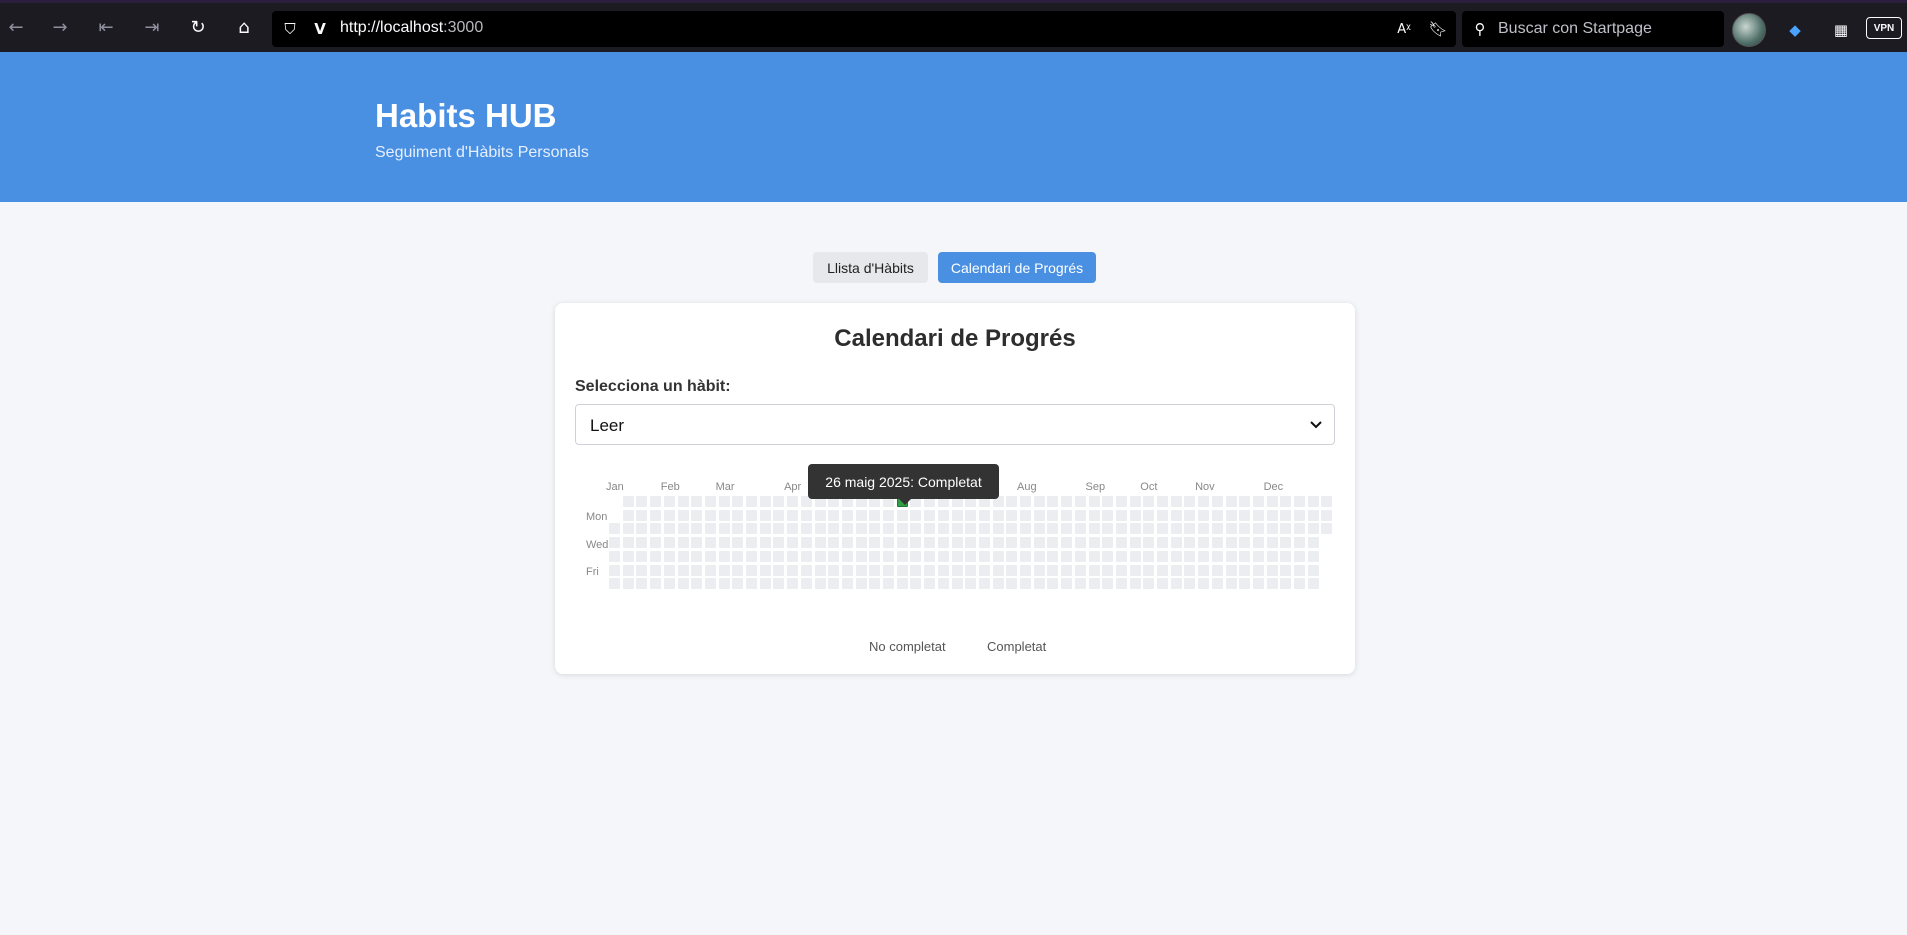  Describe the element at coordinates (244, 27) in the screenshot. I see `home-icon: ⌂` at that location.